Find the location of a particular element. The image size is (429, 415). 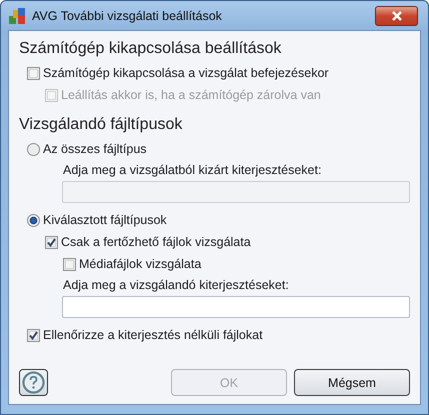

close-icon is located at coordinates (396, 15).